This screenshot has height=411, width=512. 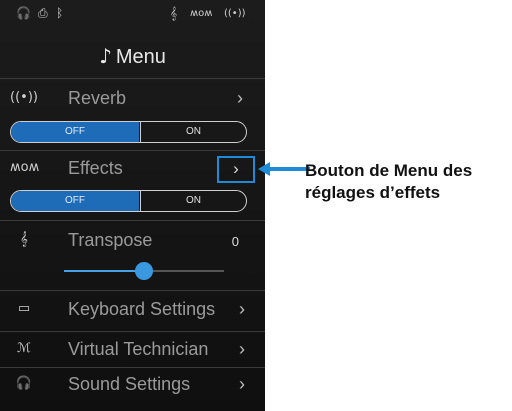 What do you see at coordinates (60, 13) in the screenshot?
I see `bluetooth-icon: ᛒ` at bounding box center [60, 13].